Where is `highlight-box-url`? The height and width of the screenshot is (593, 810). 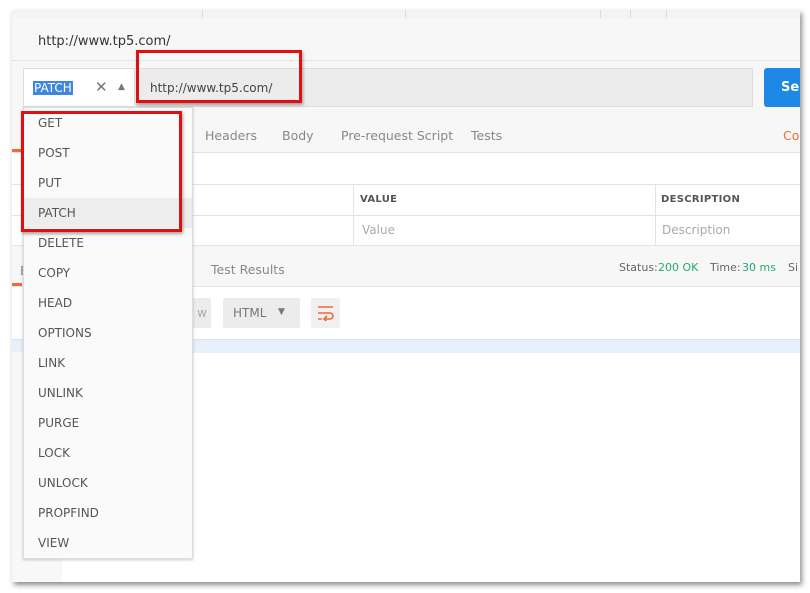 highlight-box-url is located at coordinates (219, 76).